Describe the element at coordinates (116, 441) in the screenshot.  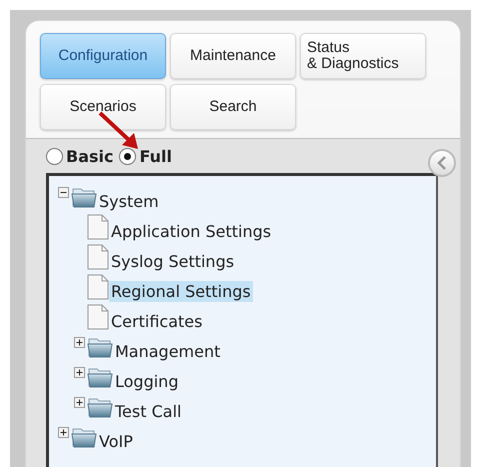
I see `tree-item: VoIP` at that location.